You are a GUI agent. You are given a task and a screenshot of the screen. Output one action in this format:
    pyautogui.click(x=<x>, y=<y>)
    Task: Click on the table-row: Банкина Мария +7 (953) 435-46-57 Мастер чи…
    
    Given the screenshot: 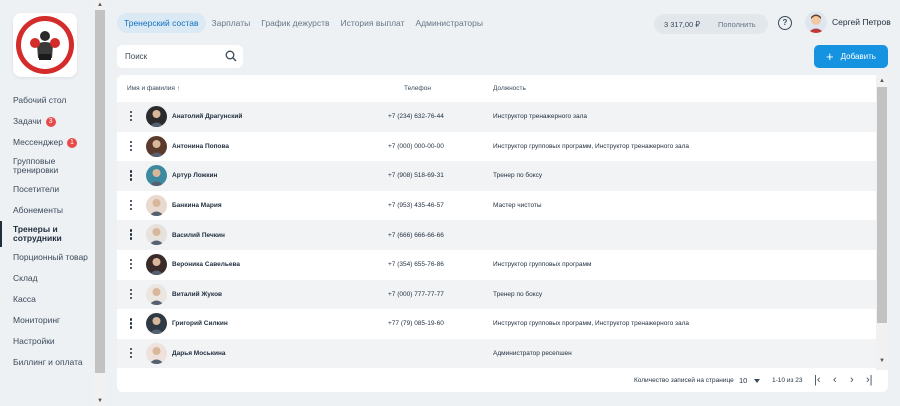 What is the action you would take?
    pyautogui.click(x=496, y=206)
    